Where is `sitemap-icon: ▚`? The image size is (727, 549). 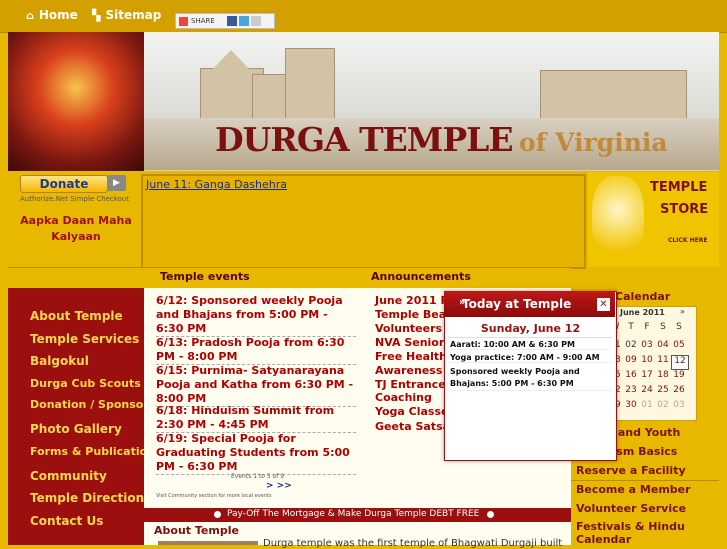
sitemap-icon: ▚ is located at coordinates (96, 15).